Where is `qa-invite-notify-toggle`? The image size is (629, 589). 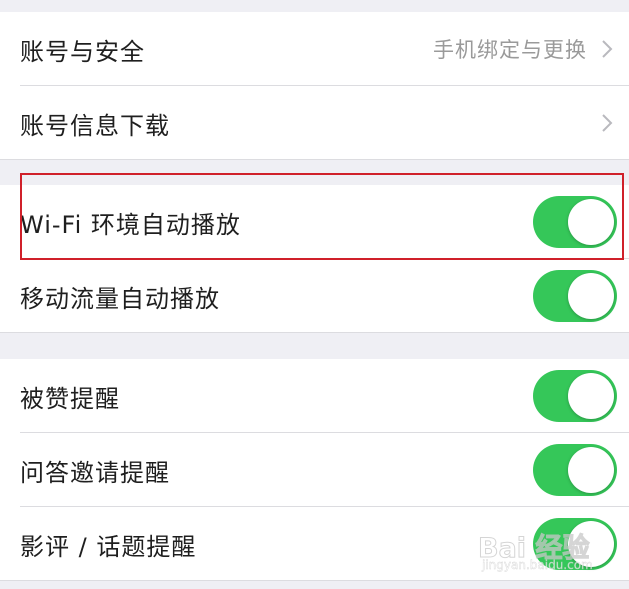
qa-invite-notify-toggle is located at coordinates (575, 470).